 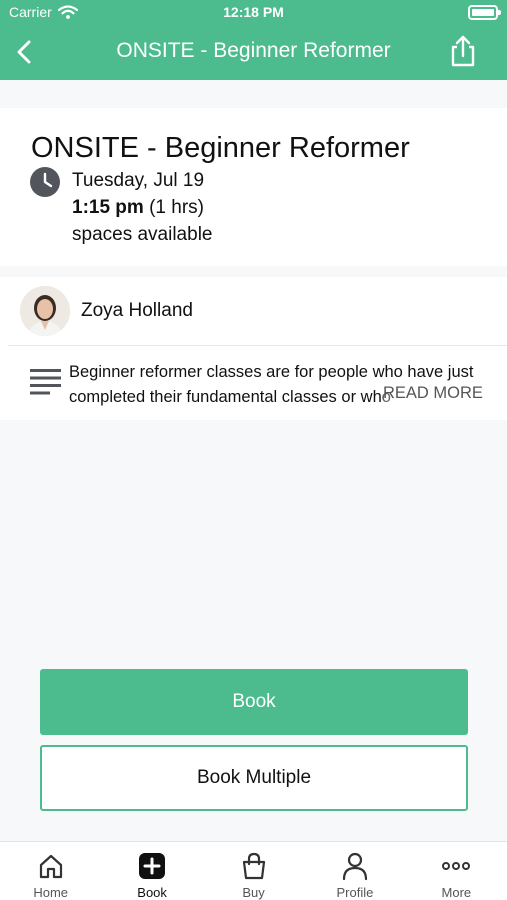 I want to click on chevron-left-icon, so click(x=24, y=52).